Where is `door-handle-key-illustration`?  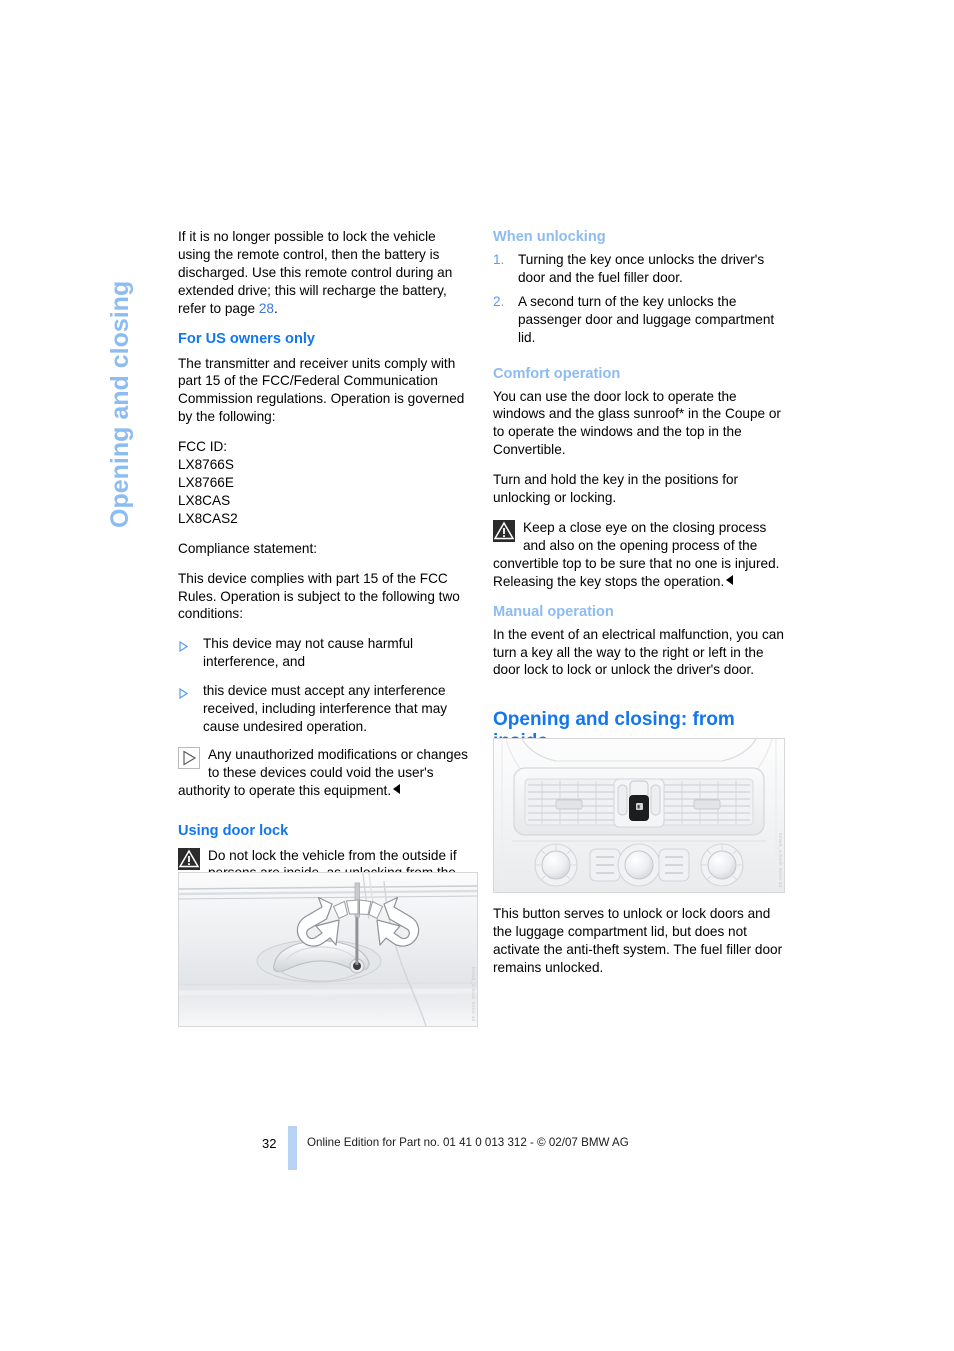
door-handle-key-illustration is located at coordinates (328, 949).